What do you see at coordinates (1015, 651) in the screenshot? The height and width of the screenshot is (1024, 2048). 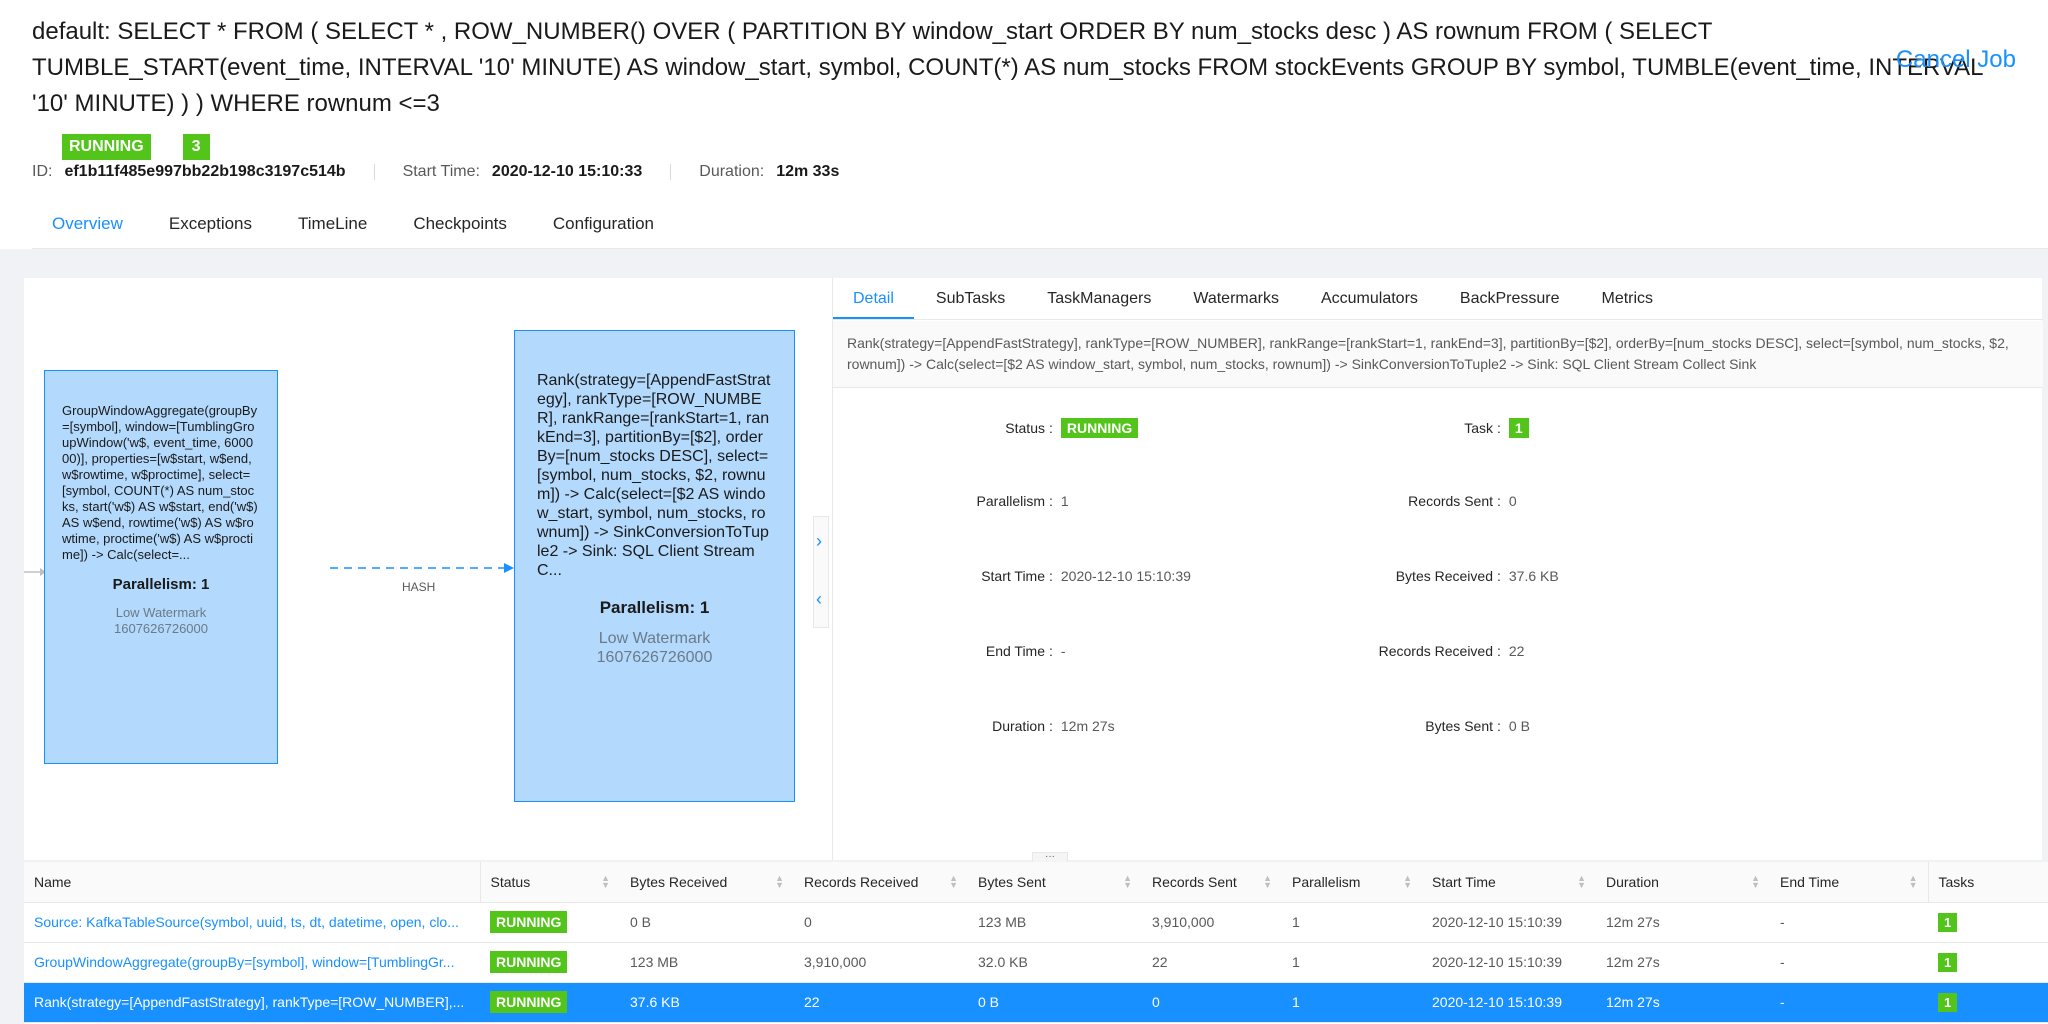 I see `detail-label: End Time` at bounding box center [1015, 651].